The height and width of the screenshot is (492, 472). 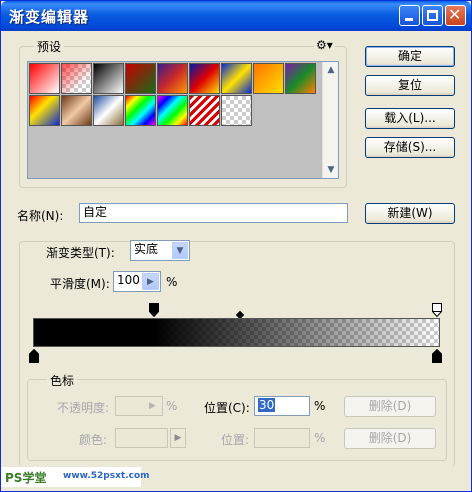 What do you see at coordinates (390, 438) in the screenshot?
I see `delete-color-stop-button: 删除(D)` at bounding box center [390, 438].